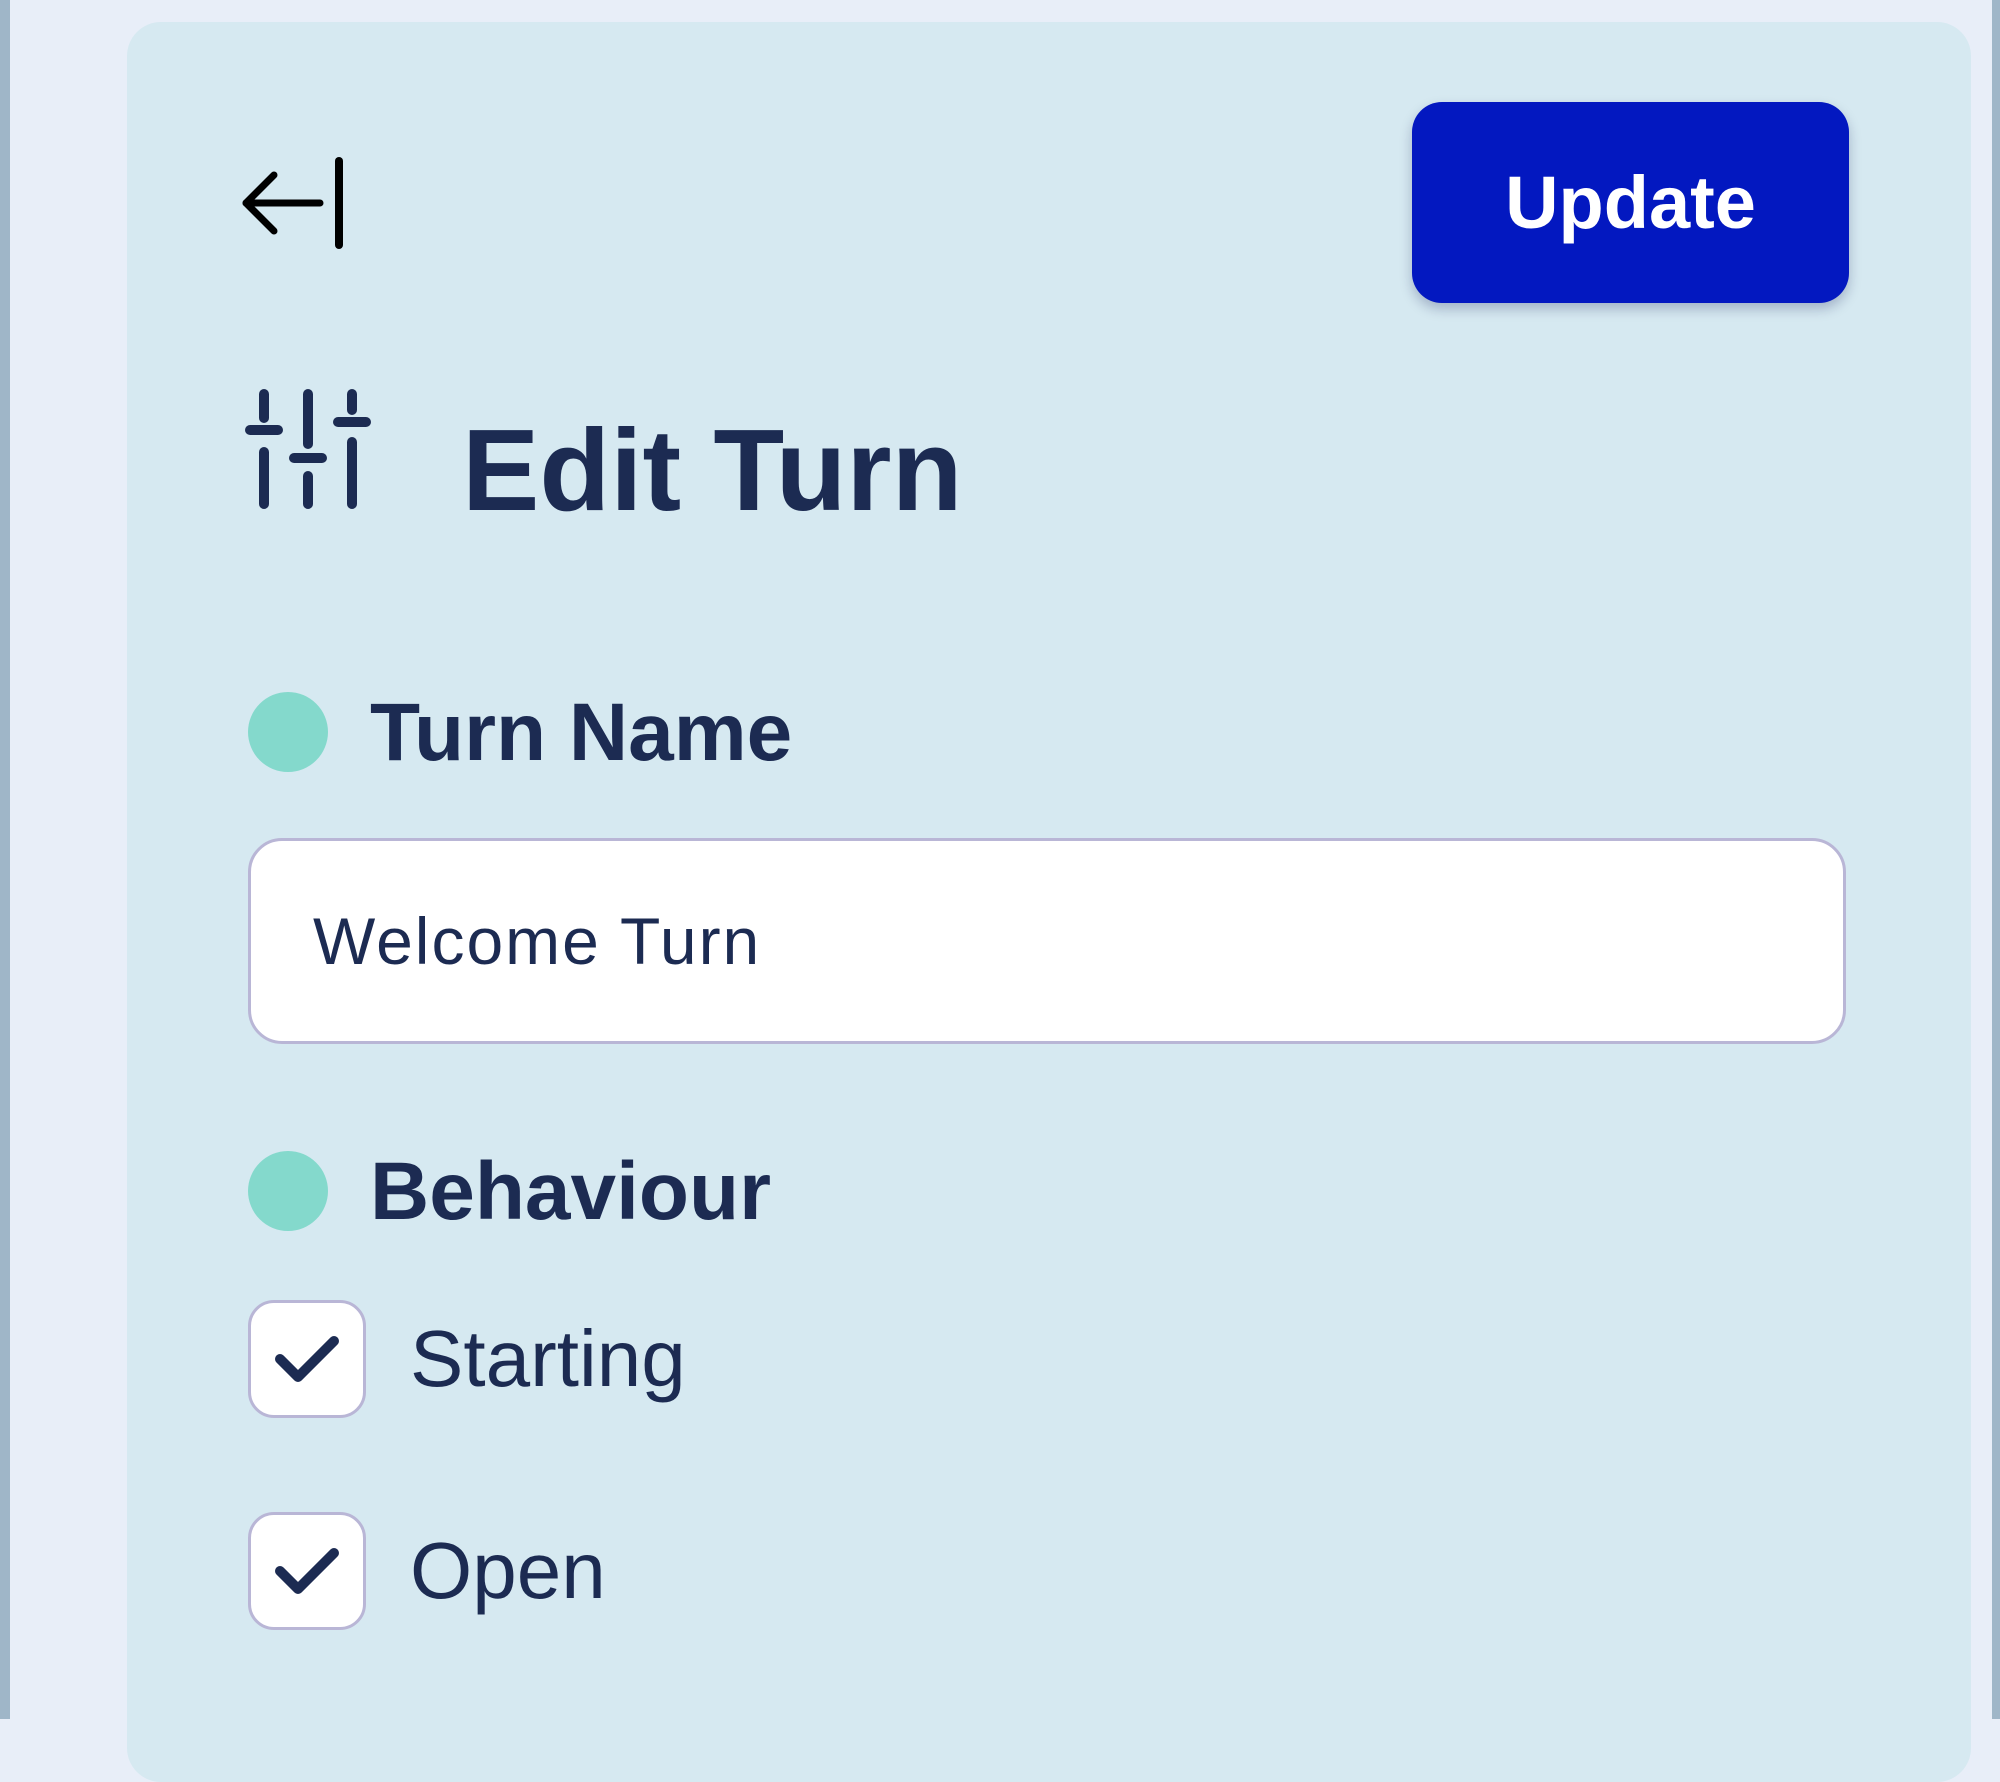 This screenshot has height=1782, width=2000. What do you see at coordinates (508, 1570) in the screenshot?
I see `open-label: Open` at bounding box center [508, 1570].